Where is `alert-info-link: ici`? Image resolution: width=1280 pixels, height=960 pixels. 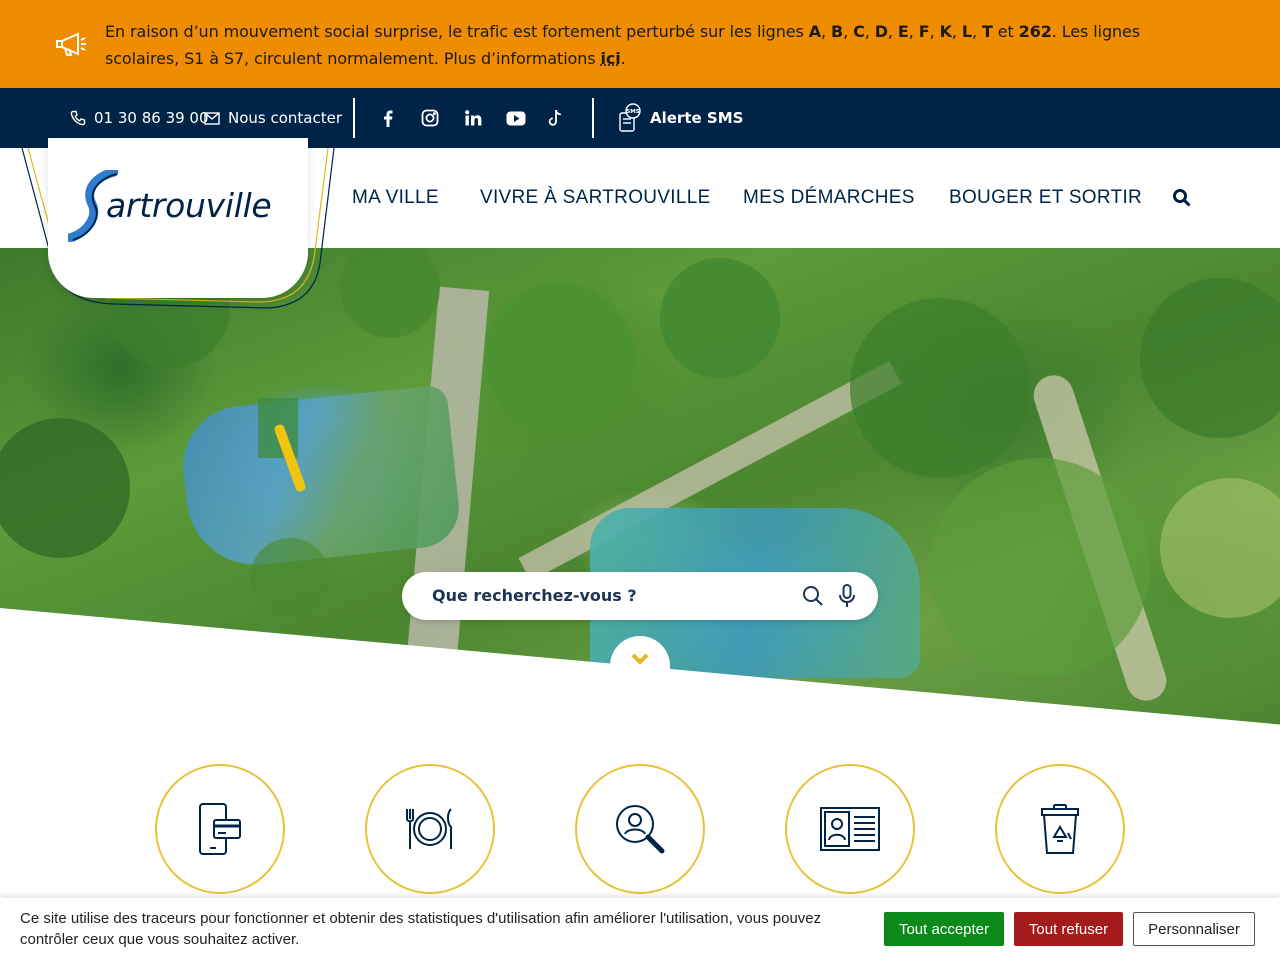
alert-info-link: ici is located at coordinates (611, 58).